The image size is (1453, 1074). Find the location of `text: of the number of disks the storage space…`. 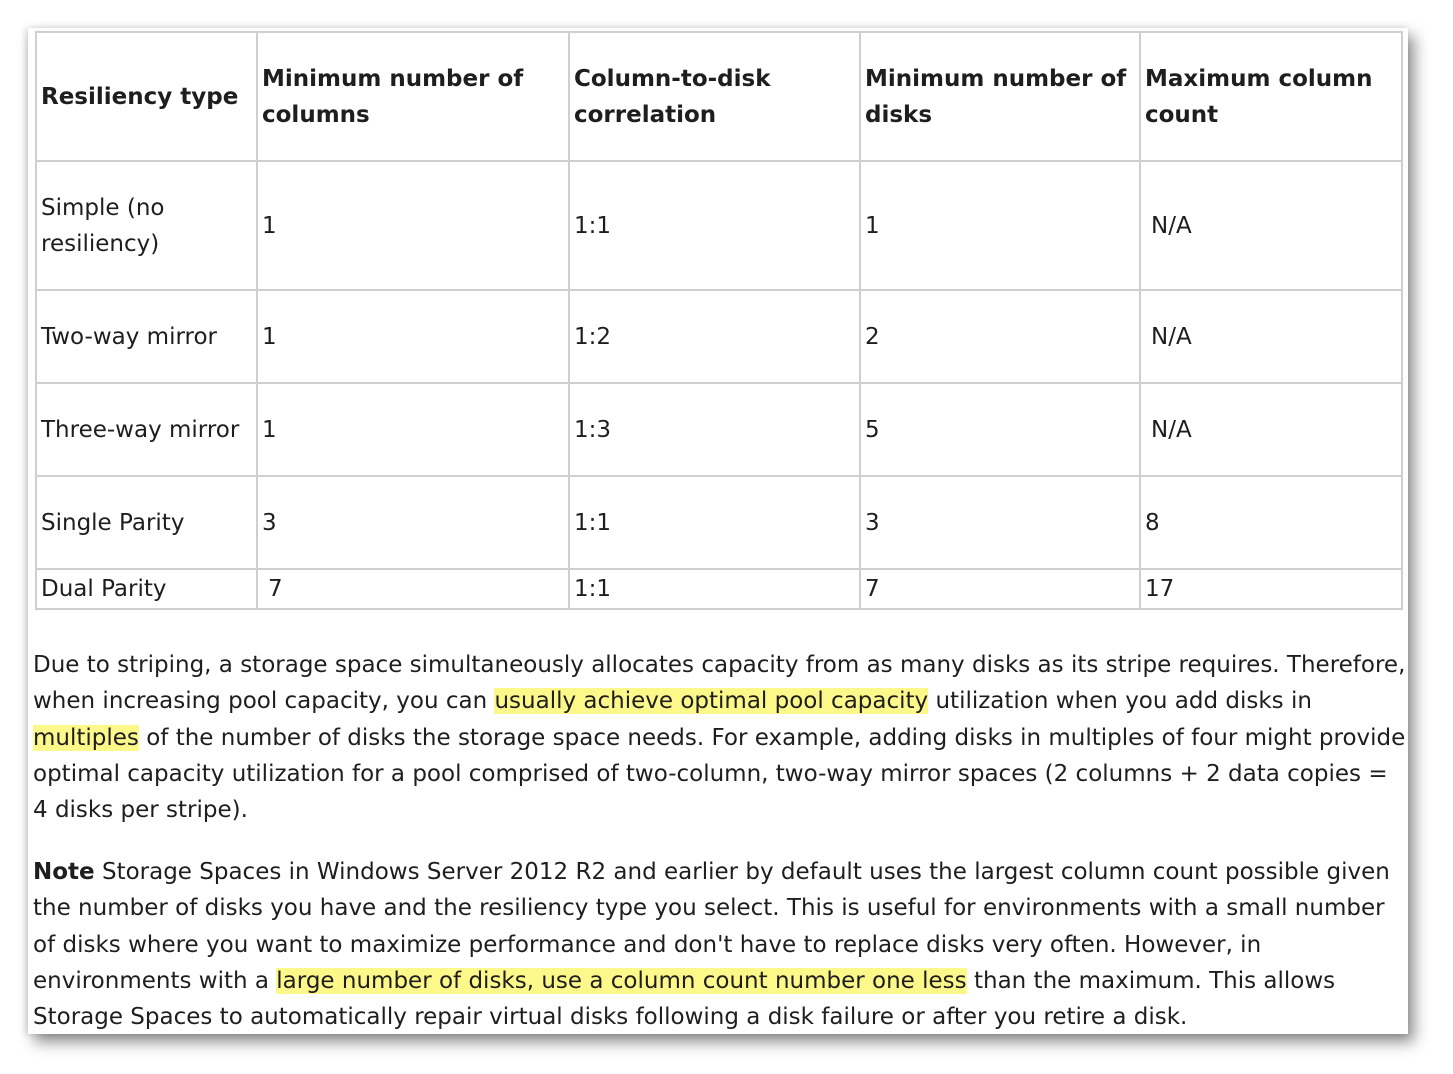

text: of the number of disks the storage space… is located at coordinates (719, 774).